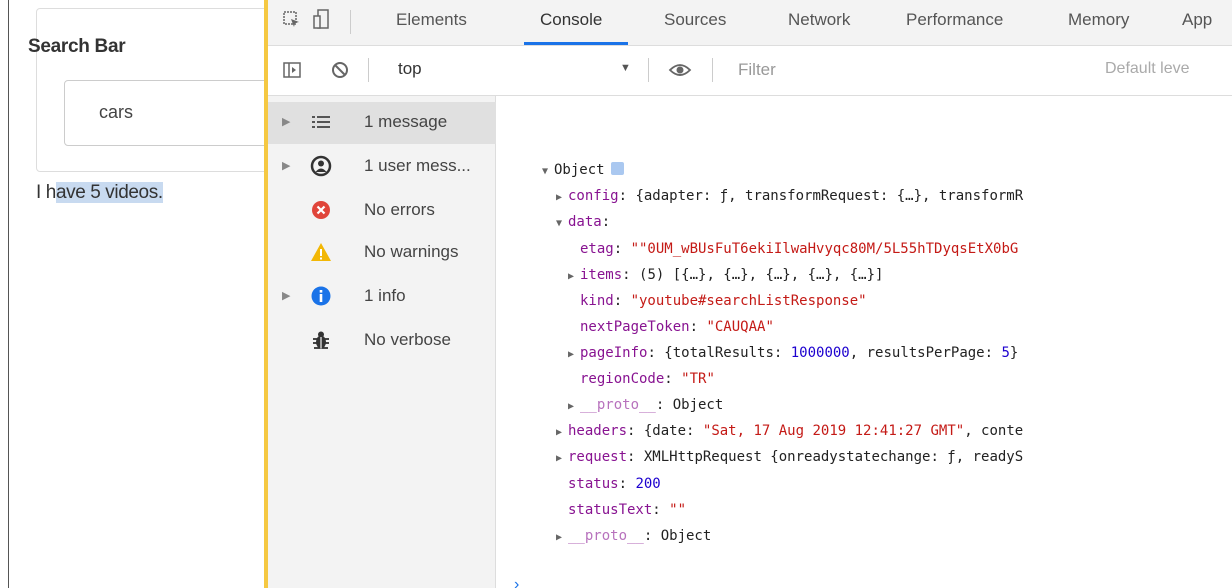 Image resolution: width=1232 pixels, height=588 pixels. I want to click on info-icon, so click(321, 296).